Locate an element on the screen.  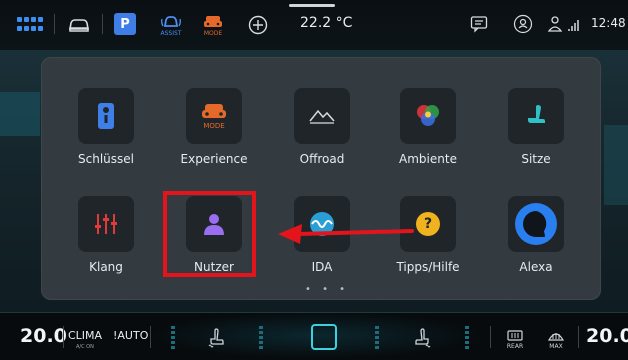
pull-down-handle is located at coordinates (312, 5).